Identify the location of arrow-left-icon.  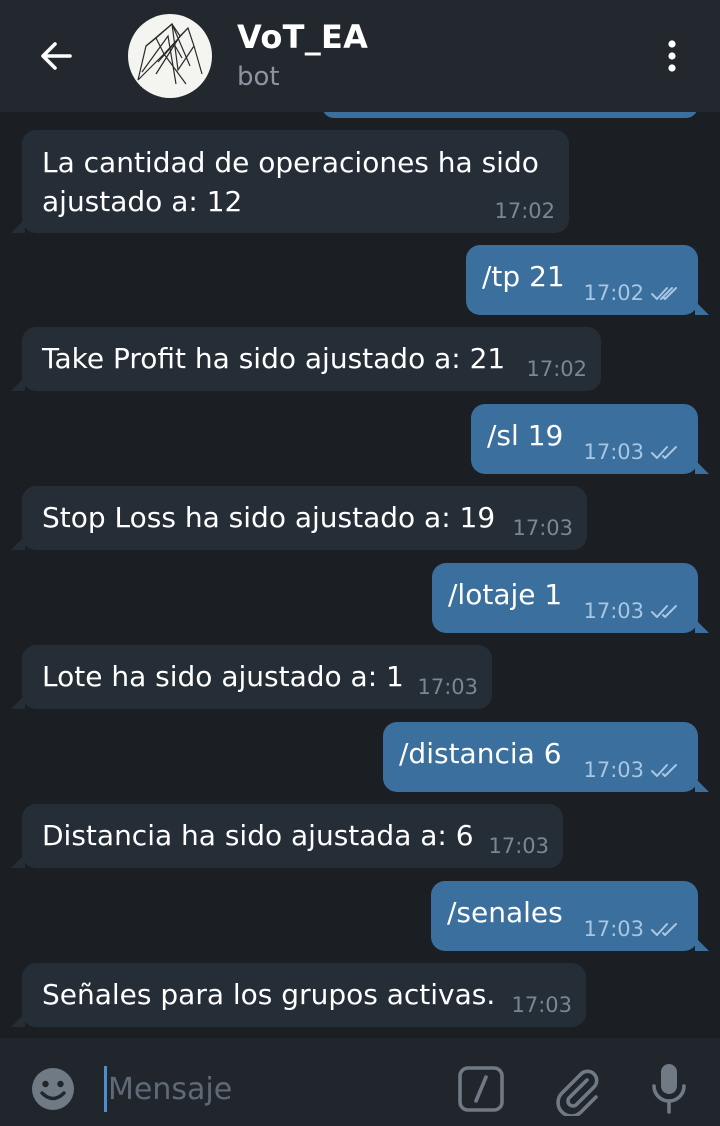
(56, 56).